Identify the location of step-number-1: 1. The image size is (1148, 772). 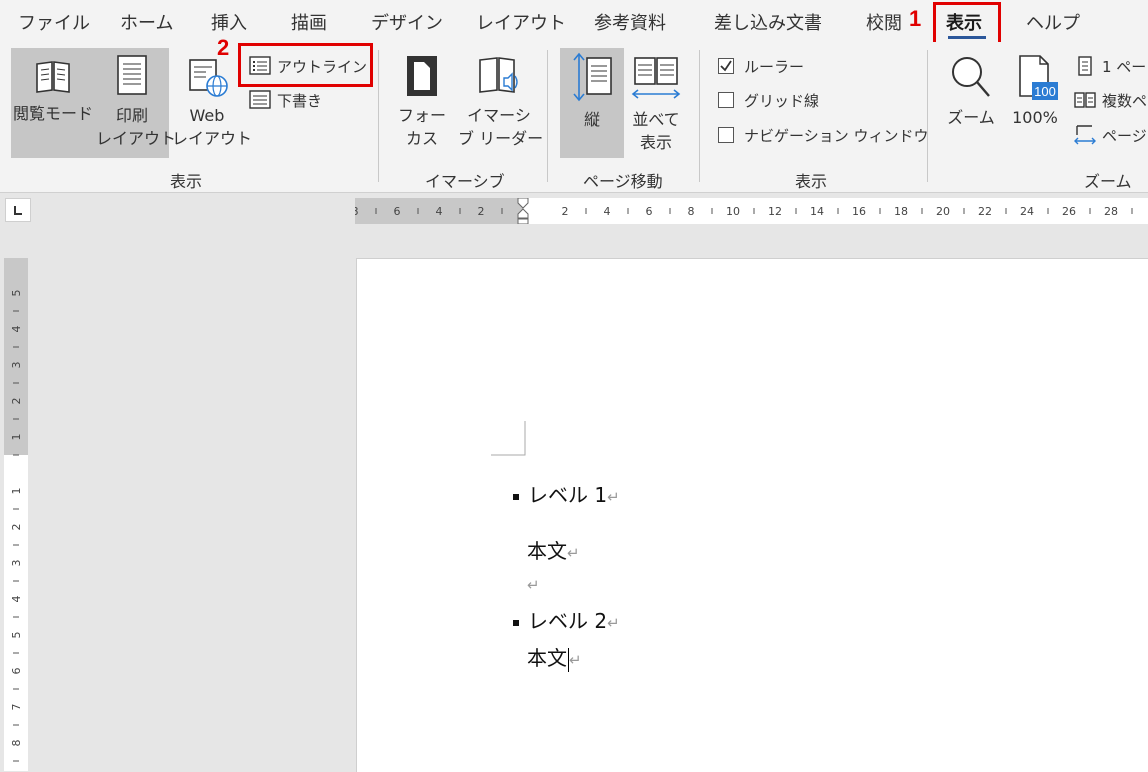
(915, 18).